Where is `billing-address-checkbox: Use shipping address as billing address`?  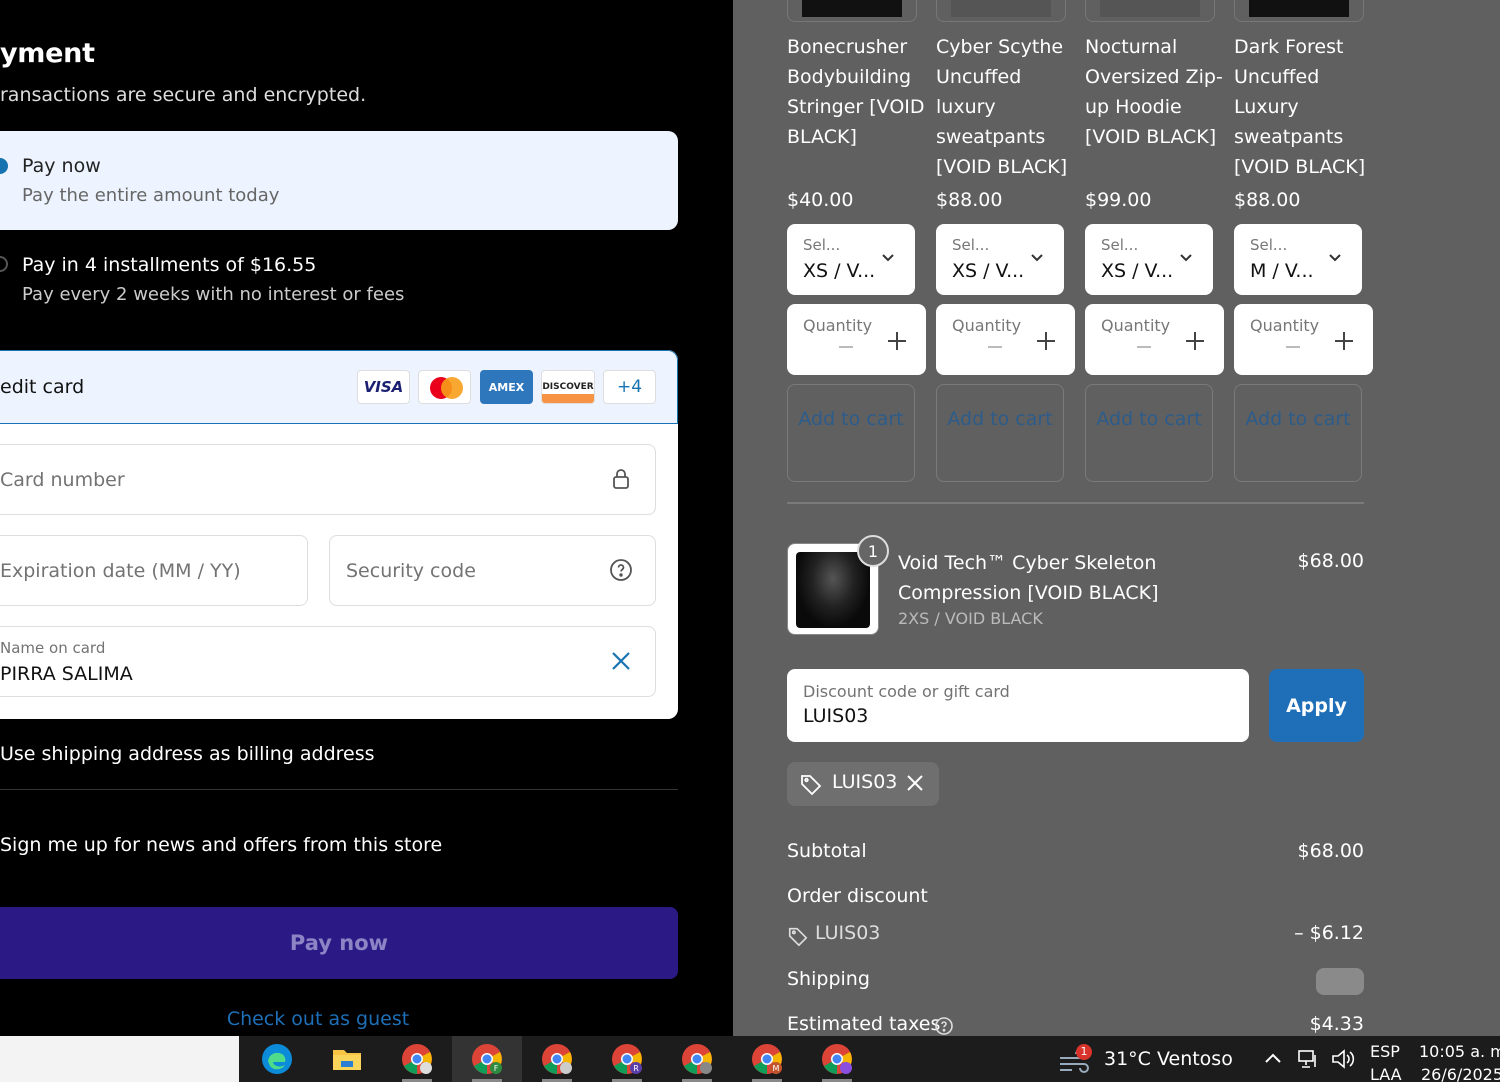
billing-address-checkbox: Use shipping address as billing address is located at coordinates (187, 754).